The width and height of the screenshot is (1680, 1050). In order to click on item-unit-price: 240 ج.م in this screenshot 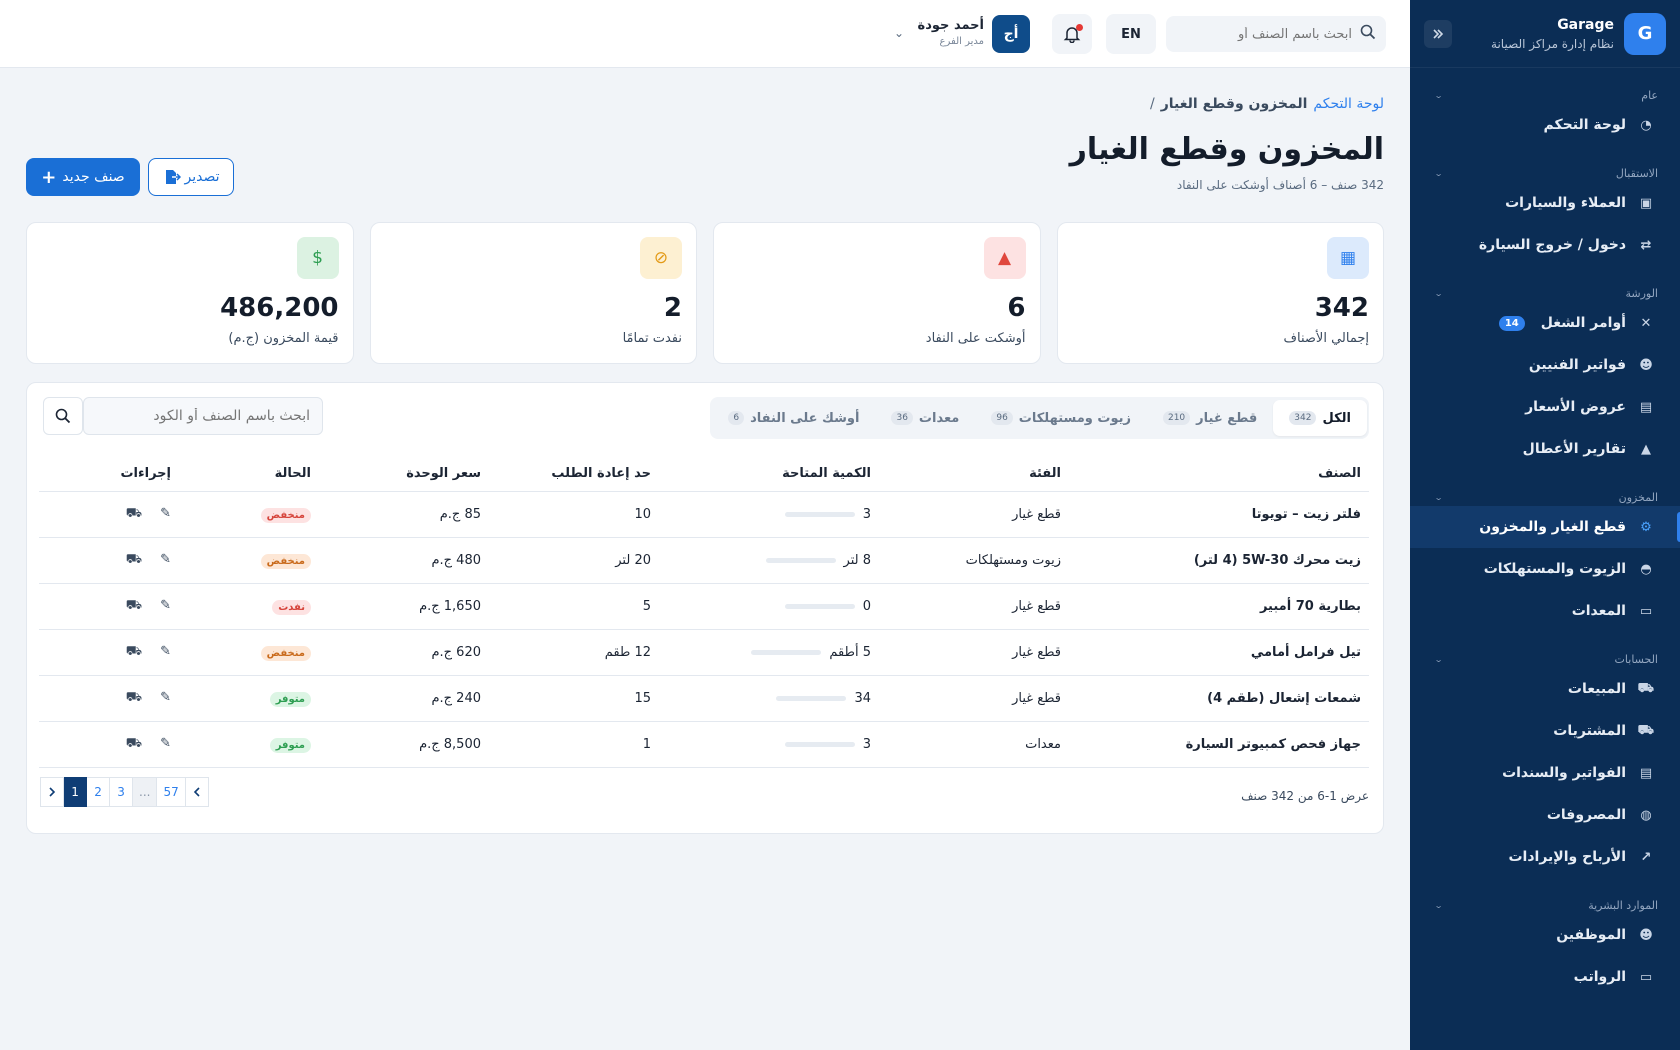, I will do `click(404, 698)`.